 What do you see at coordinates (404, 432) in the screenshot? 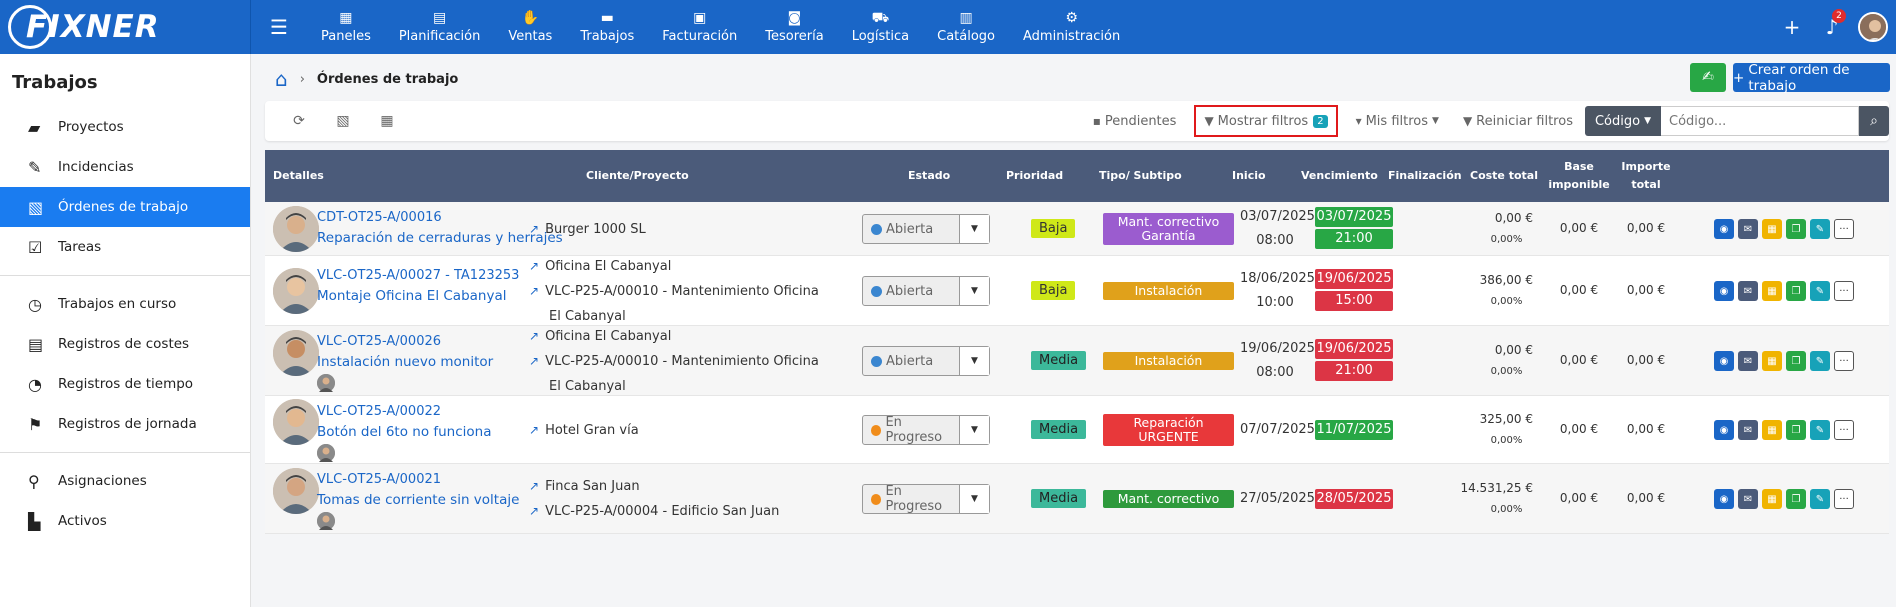
I see `order-title-link: Botón del 6to no funciona` at bounding box center [404, 432].